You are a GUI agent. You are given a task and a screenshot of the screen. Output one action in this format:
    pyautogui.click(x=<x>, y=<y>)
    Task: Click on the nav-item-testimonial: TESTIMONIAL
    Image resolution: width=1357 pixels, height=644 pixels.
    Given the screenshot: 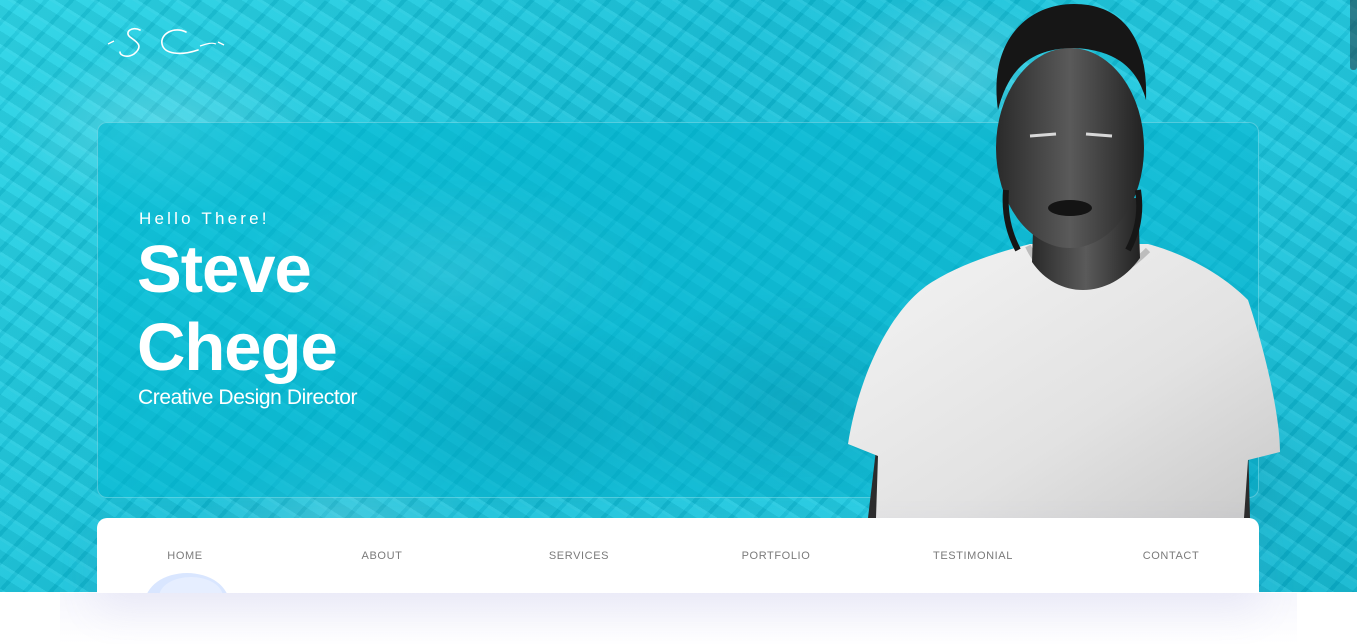 What is the action you would take?
    pyautogui.click(x=973, y=556)
    